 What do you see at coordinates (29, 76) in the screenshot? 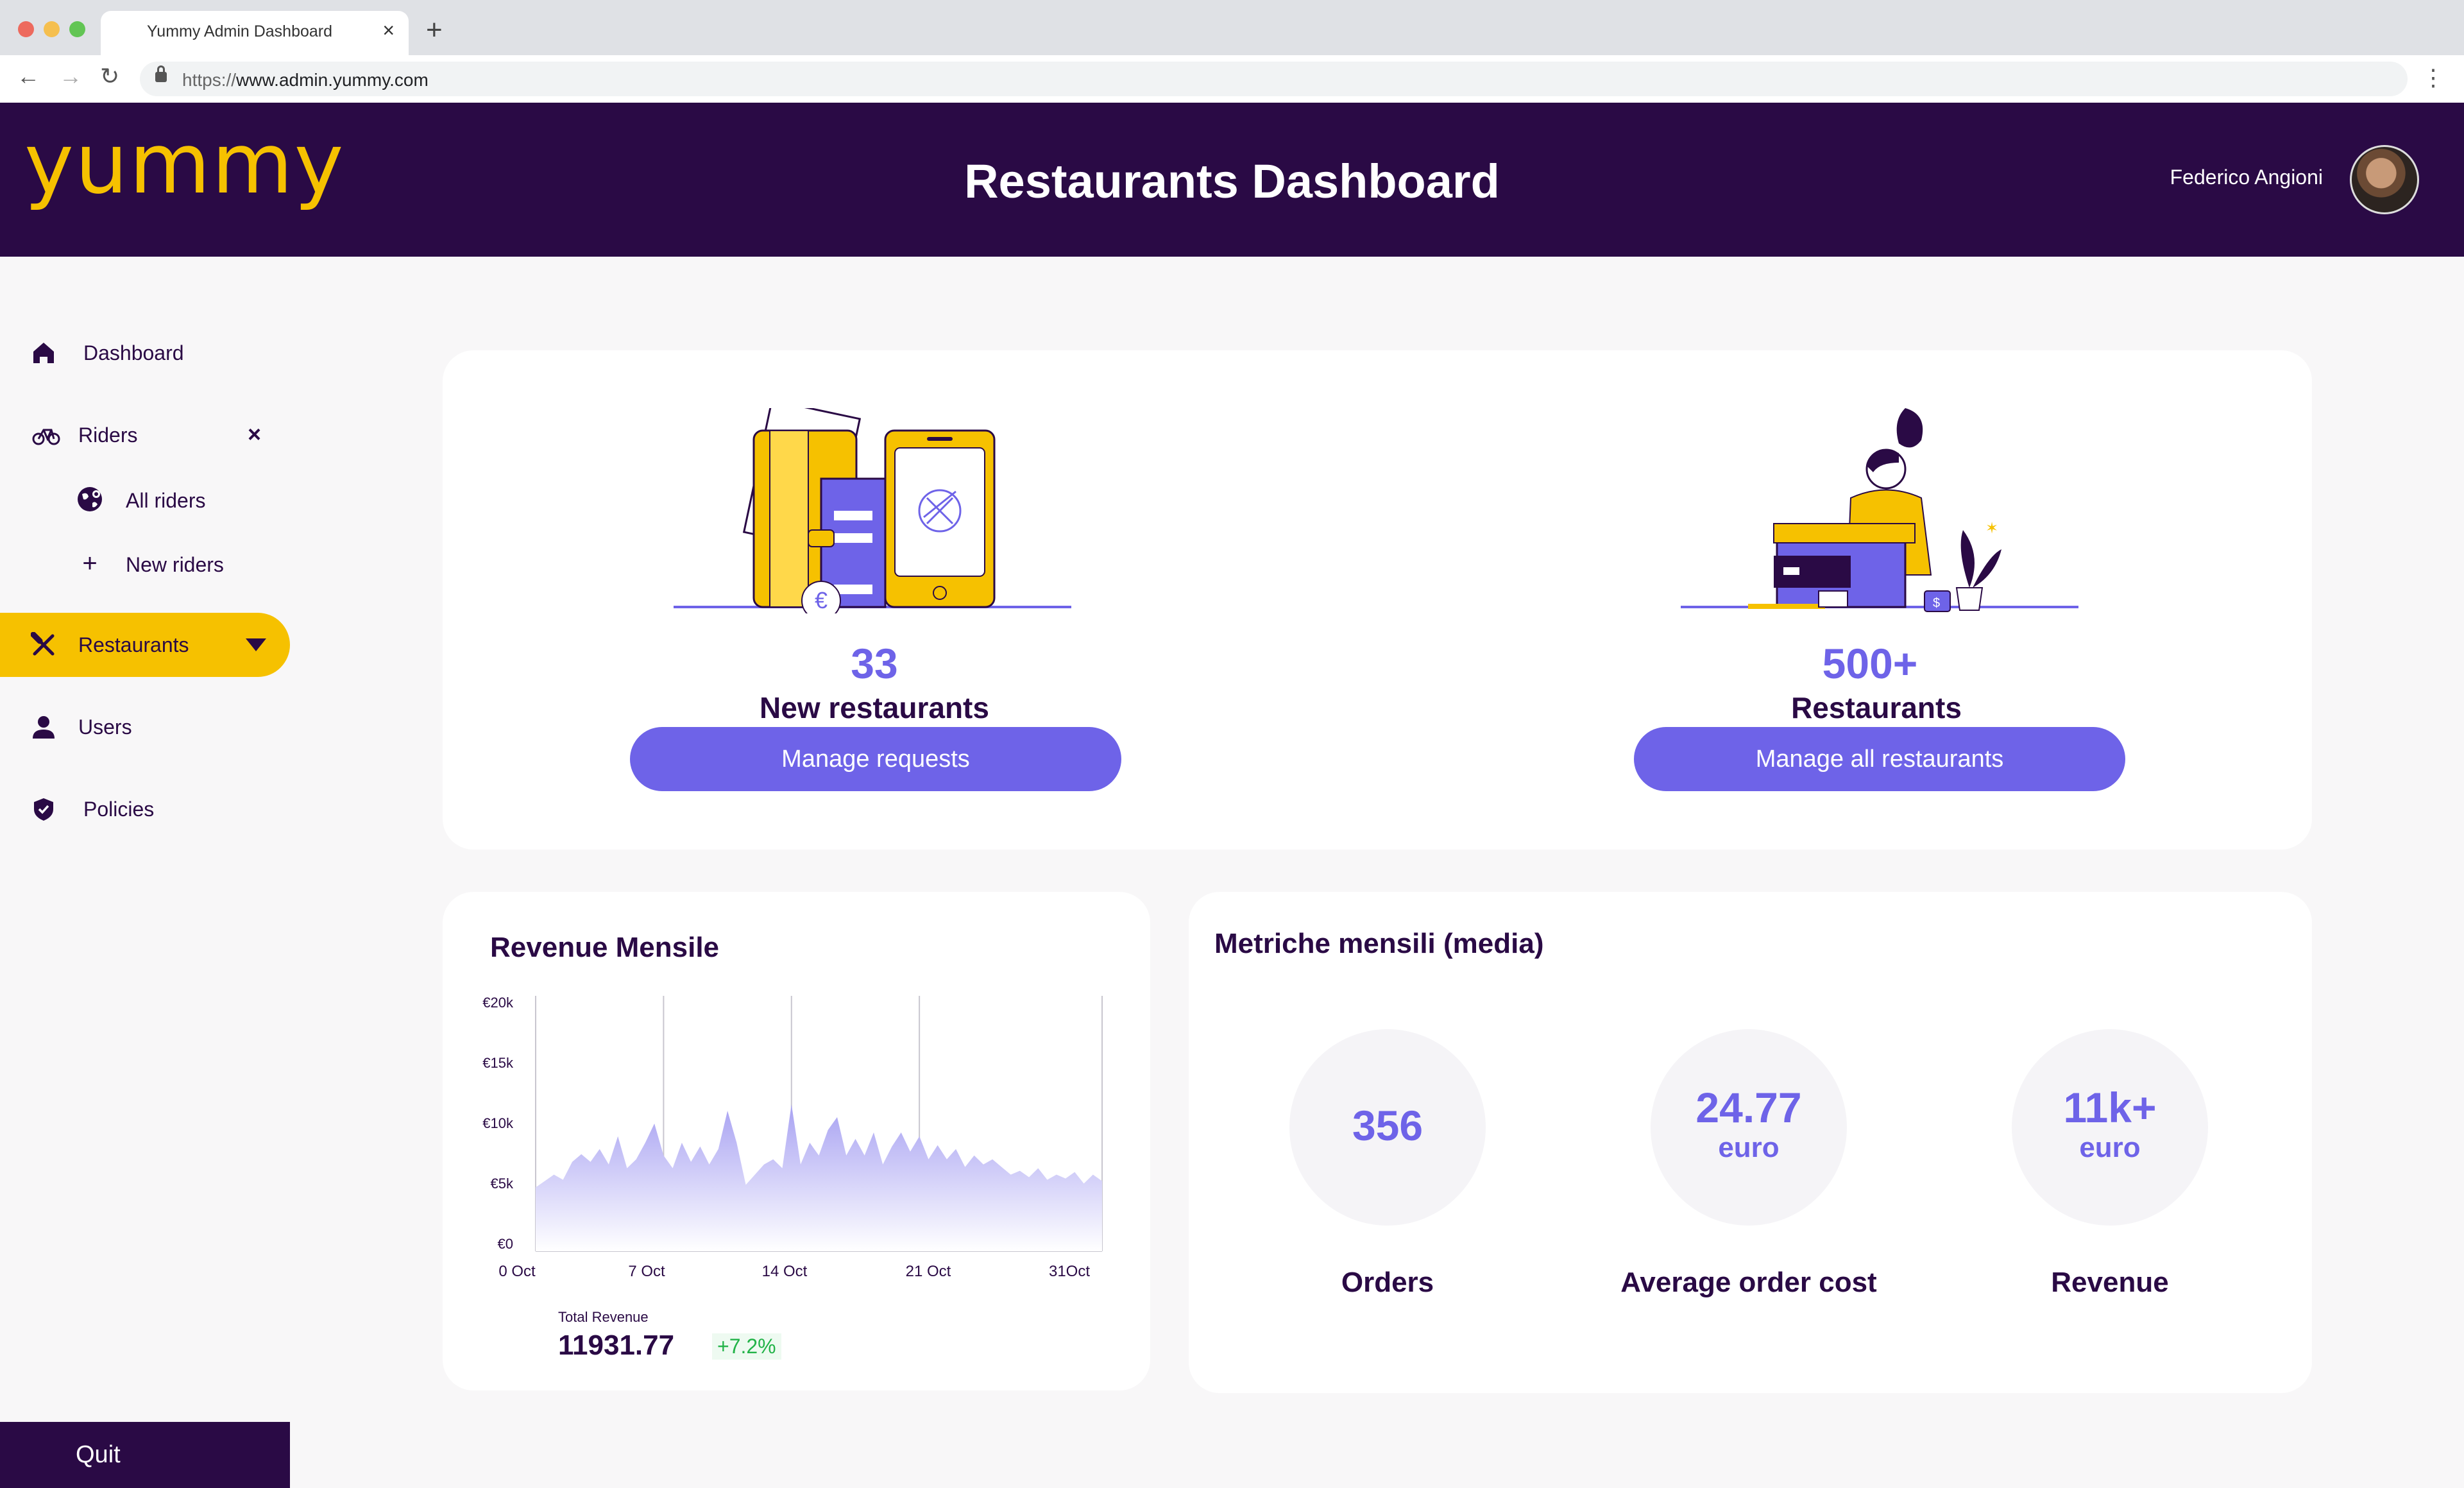
I see `back-arrow-icon: ←` at bounding box center [29, 76].